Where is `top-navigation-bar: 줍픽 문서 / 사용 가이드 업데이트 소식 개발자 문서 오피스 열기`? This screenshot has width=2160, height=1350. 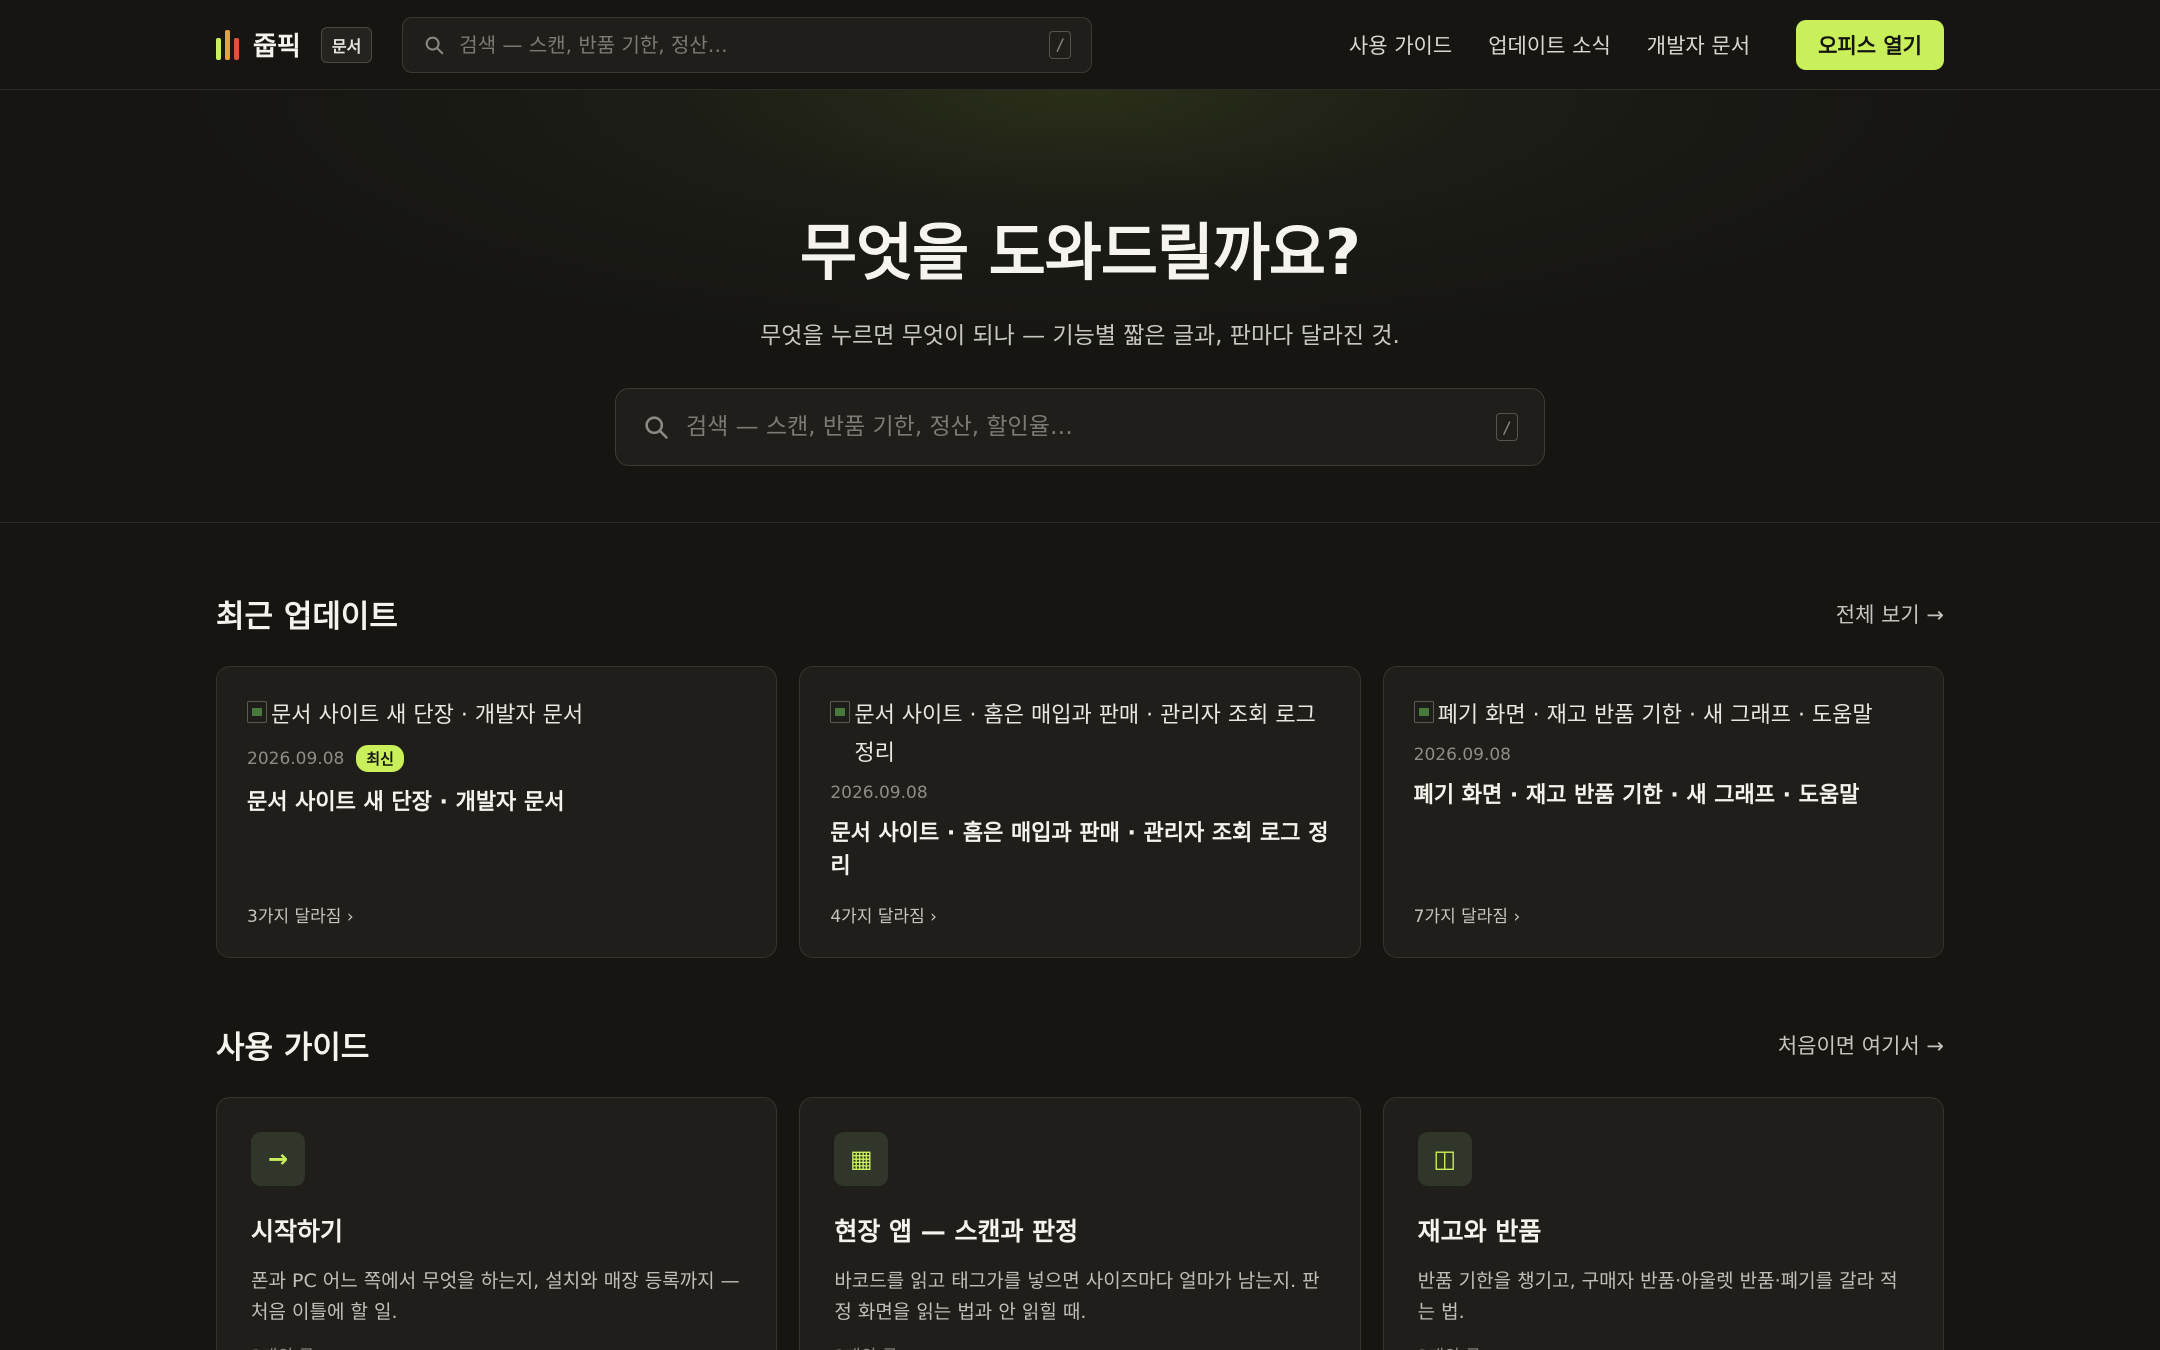
top-navigation-bar: 줍픽 문서 / 사용 가이드 업데이트 소식 개발자 문서 오피스 열기 is located at coordinates (1080, 45).